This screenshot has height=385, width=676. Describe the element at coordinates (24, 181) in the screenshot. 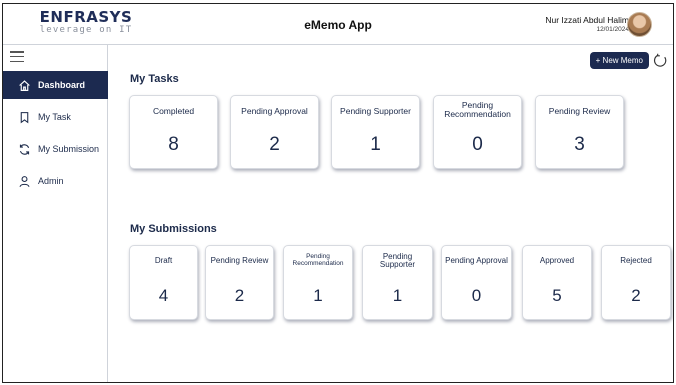

I see `user-icon` at that location.